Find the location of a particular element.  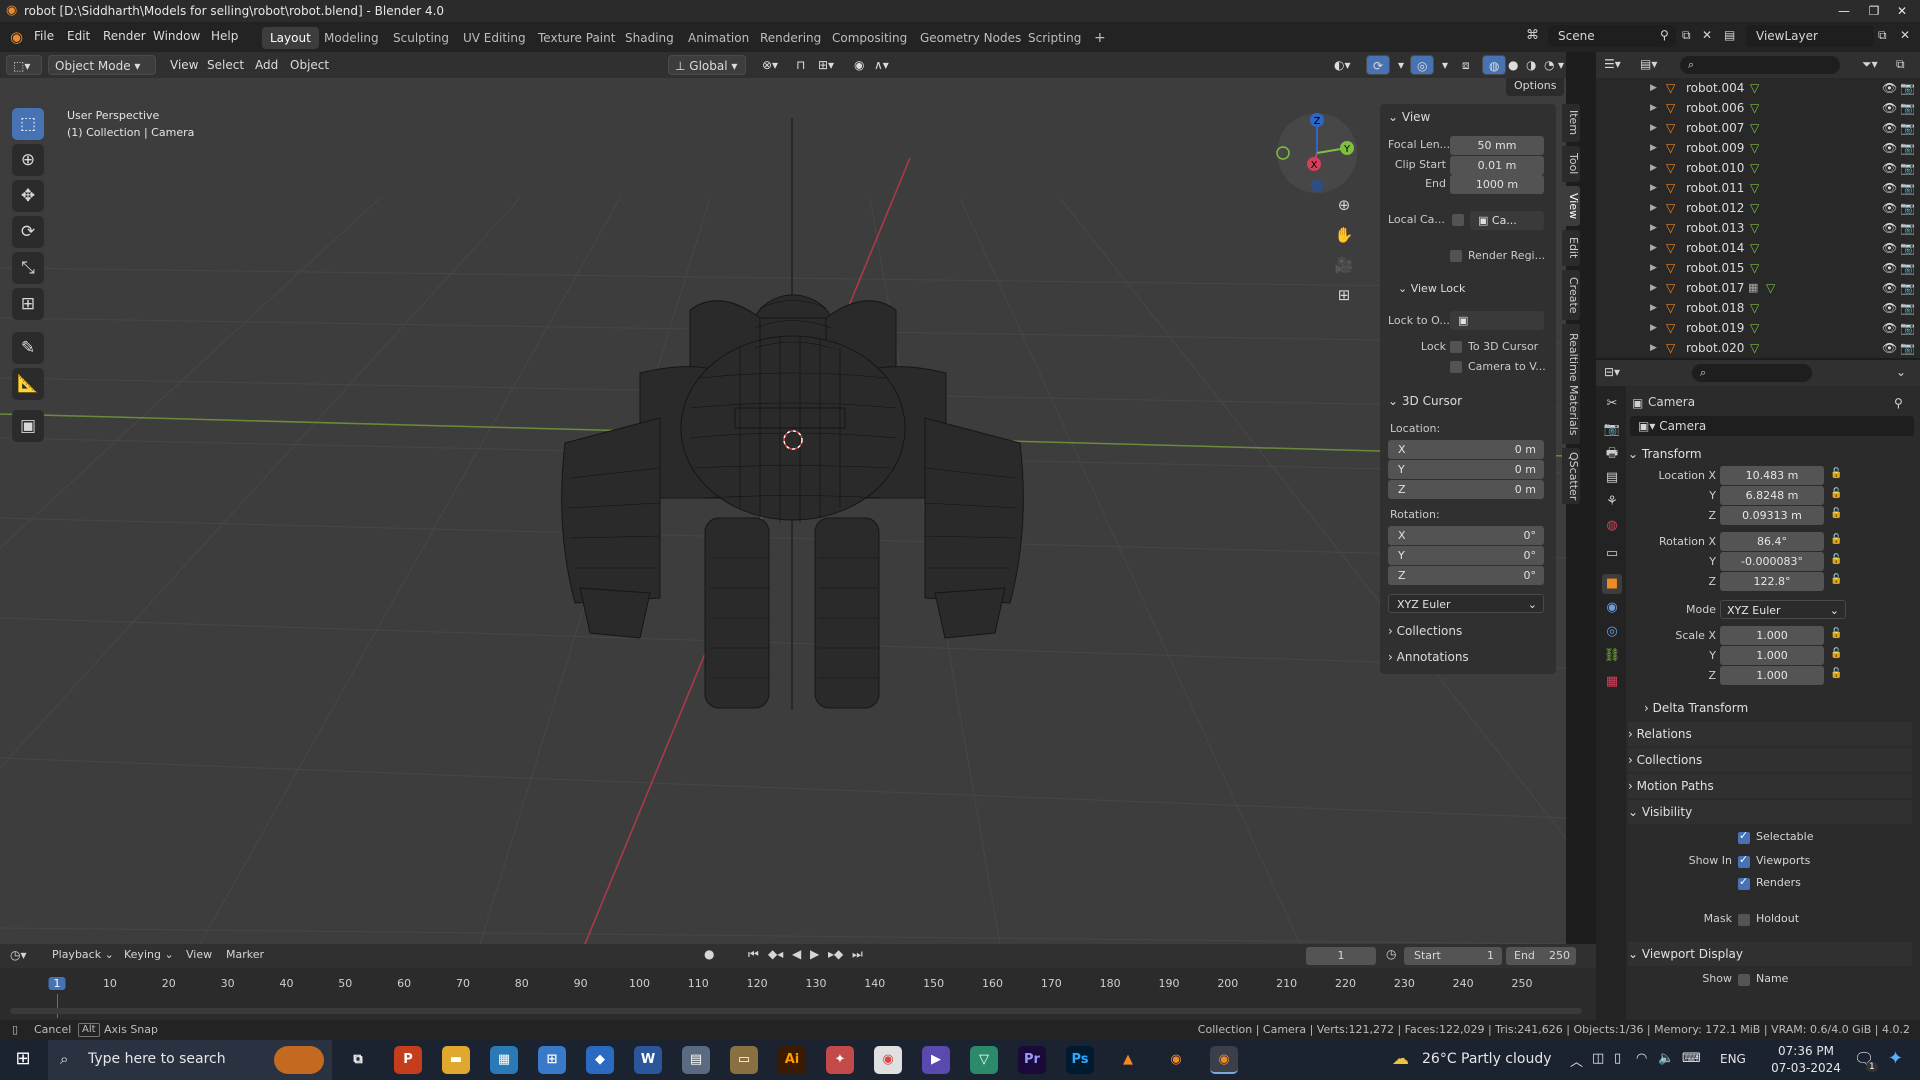

view-layer-selector: ViewLayer is located at coordinates (1810, 36).